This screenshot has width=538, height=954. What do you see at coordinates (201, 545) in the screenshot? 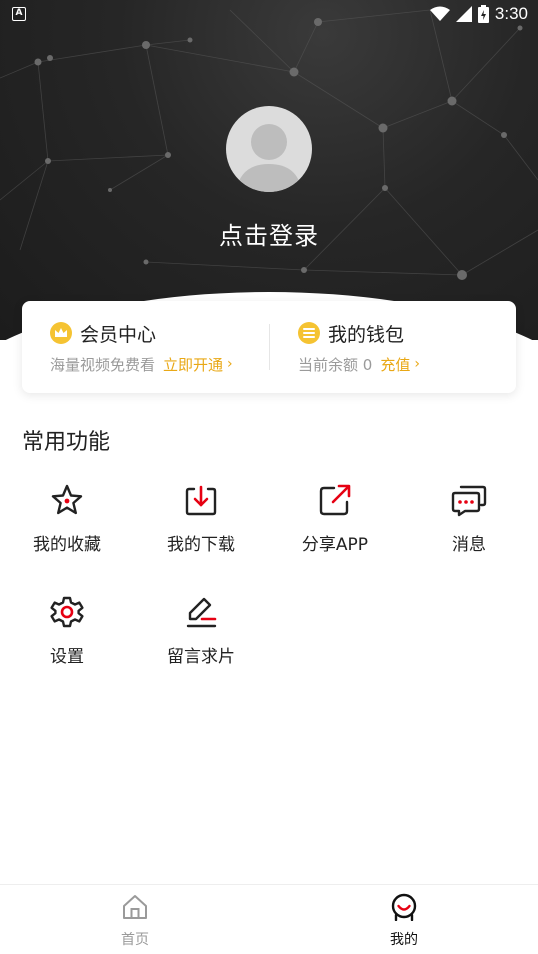
I see `downloads-label: 我的下载` at bounding box center [201, 545].